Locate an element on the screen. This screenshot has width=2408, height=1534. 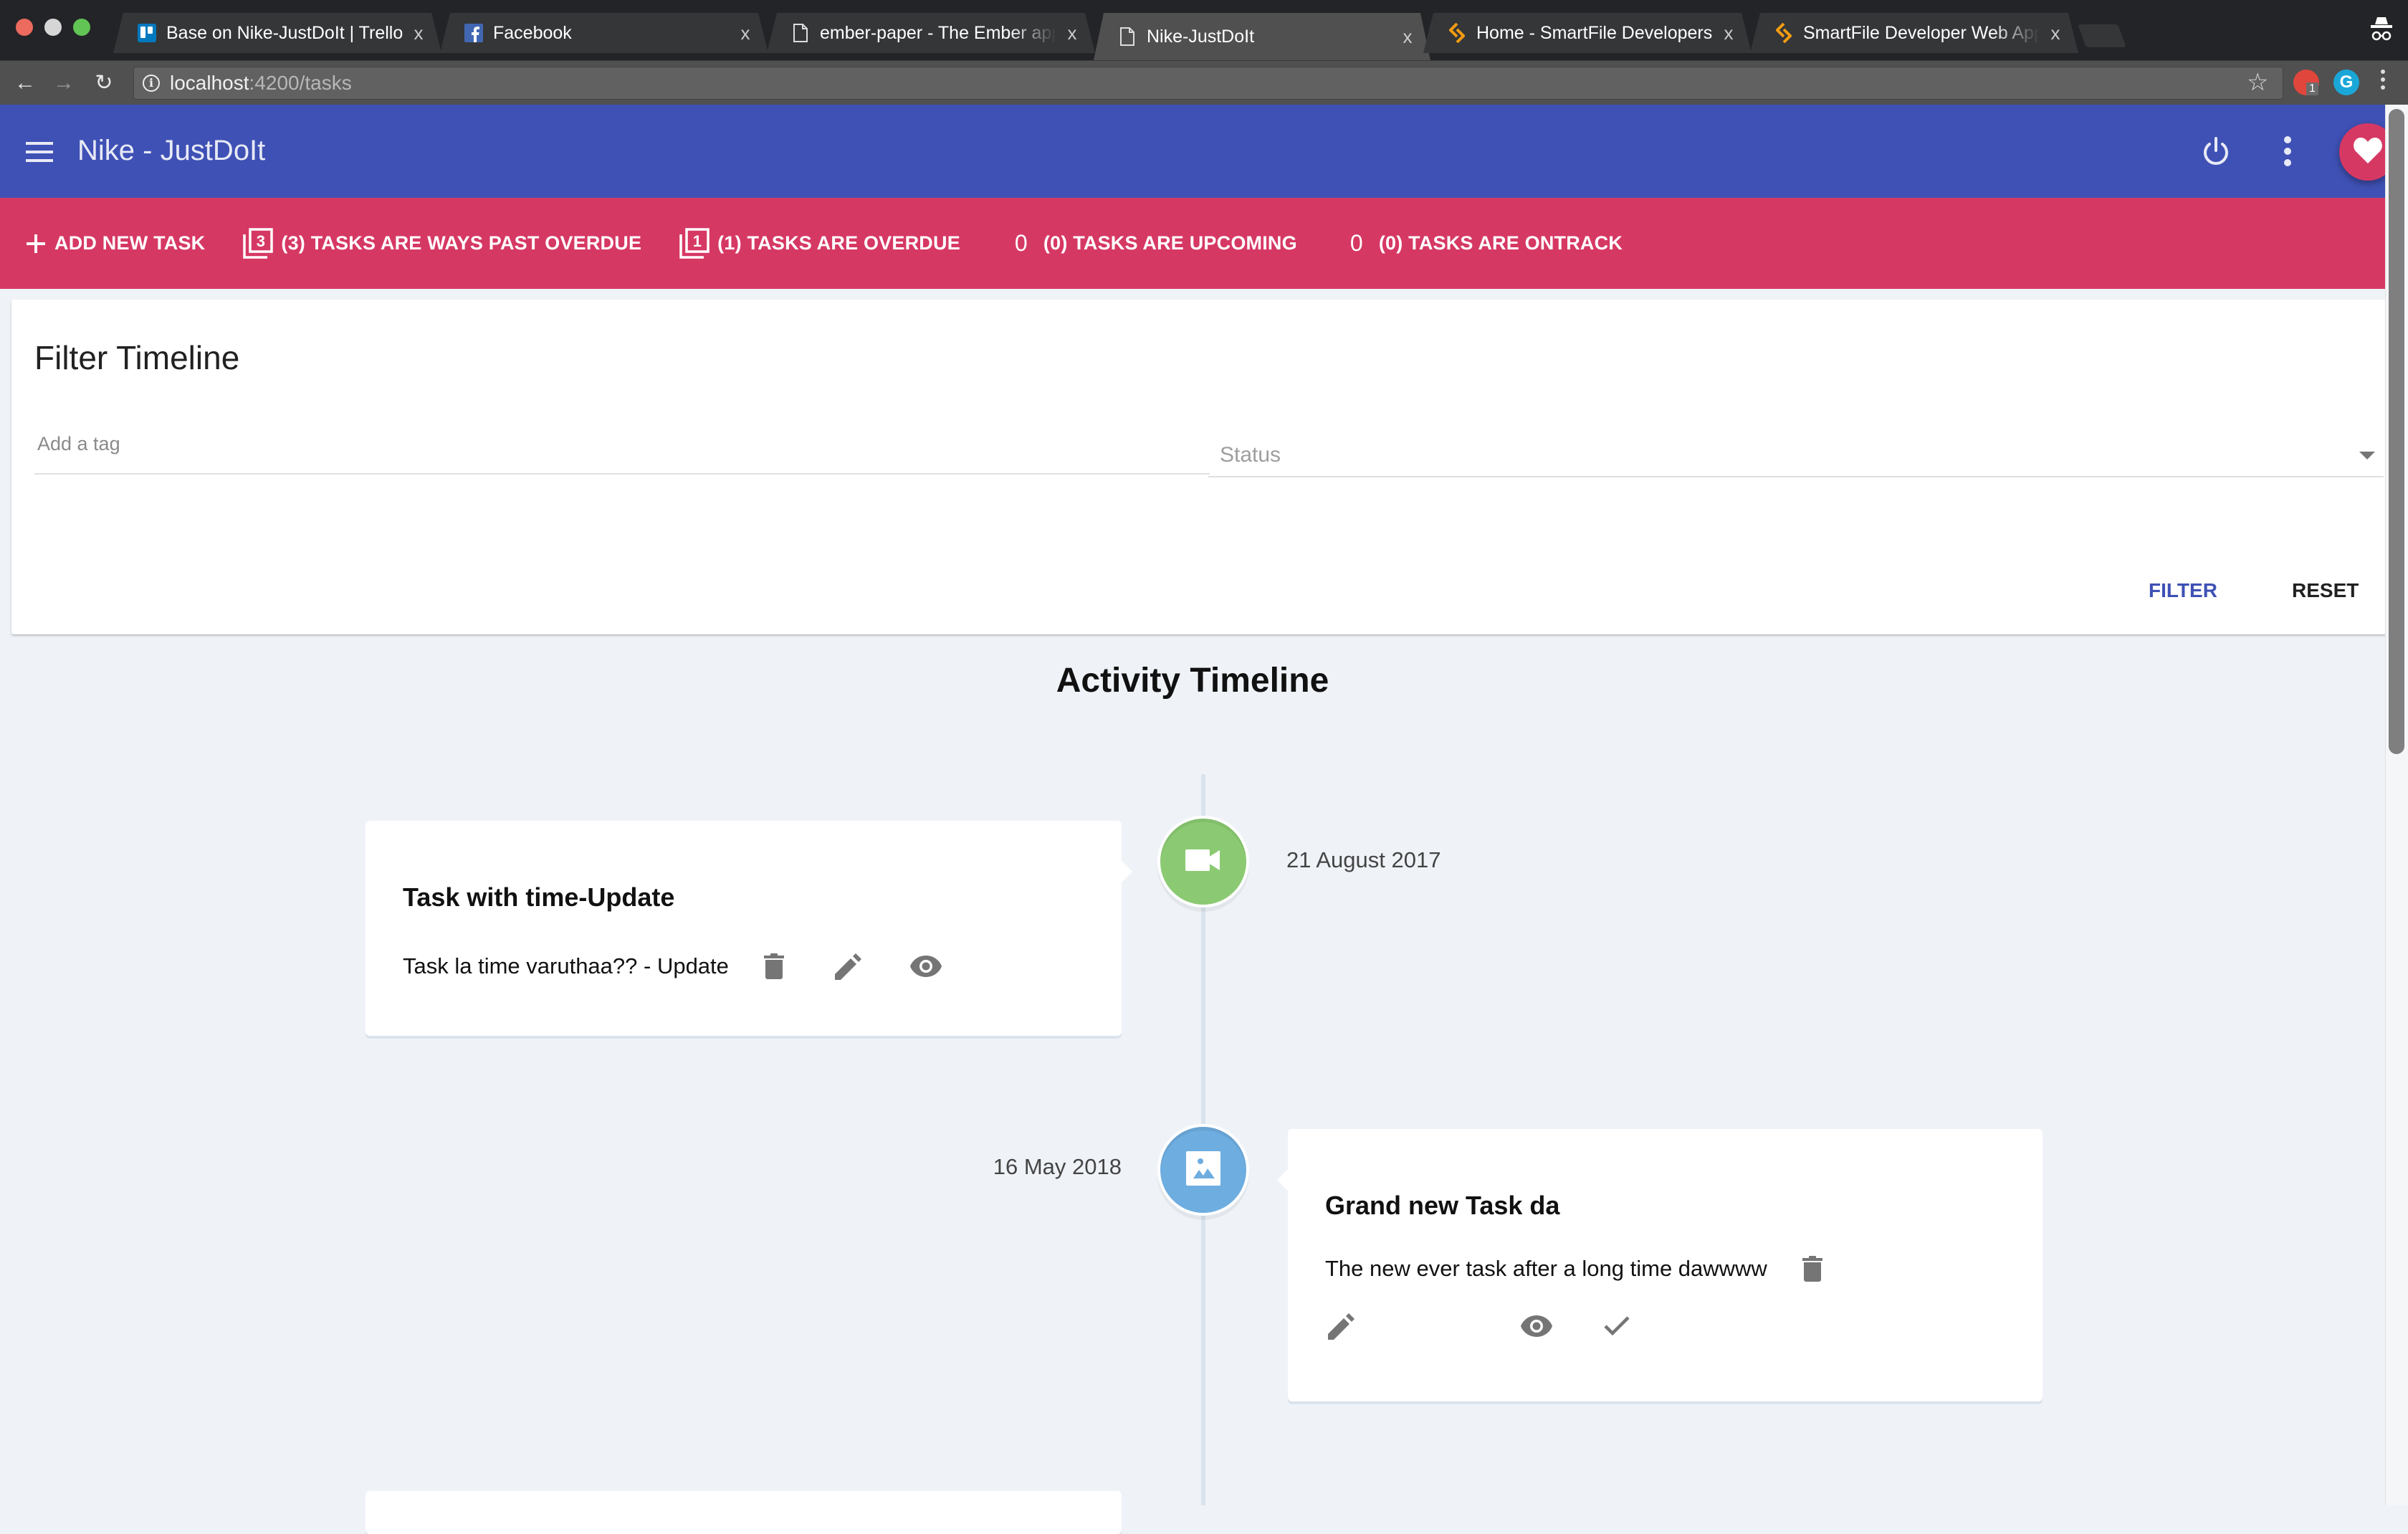
filter-button: FILTER is located at coordinates (2183, 590).